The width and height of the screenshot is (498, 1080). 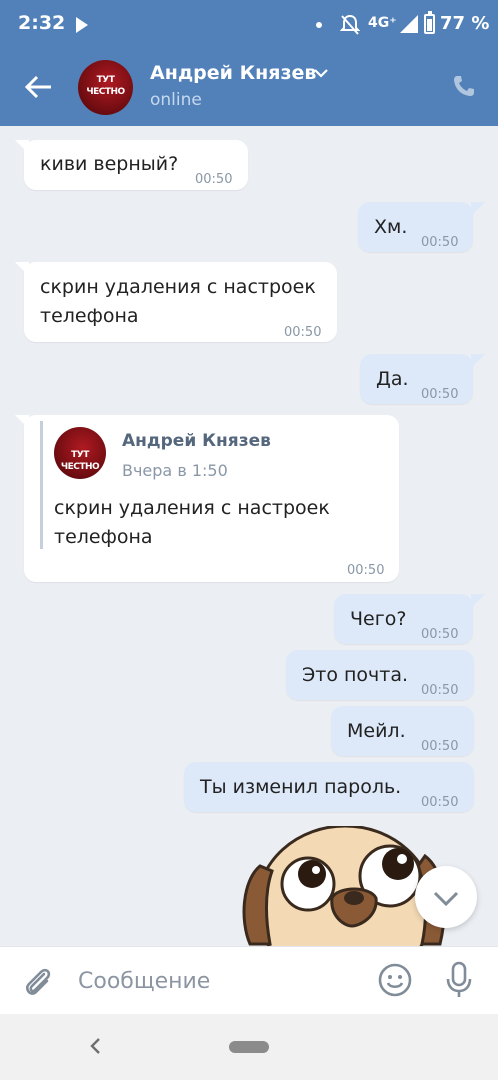 I want to click on notification-dot-icon, so click(x=319, y=25).